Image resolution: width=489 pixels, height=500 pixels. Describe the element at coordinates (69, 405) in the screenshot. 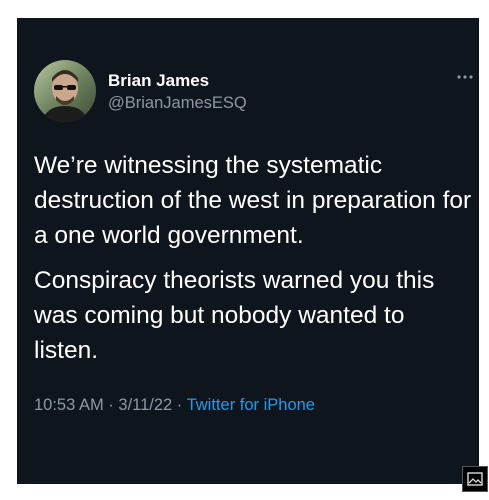

I see `tweet-time: 10:53 AM` at that location.